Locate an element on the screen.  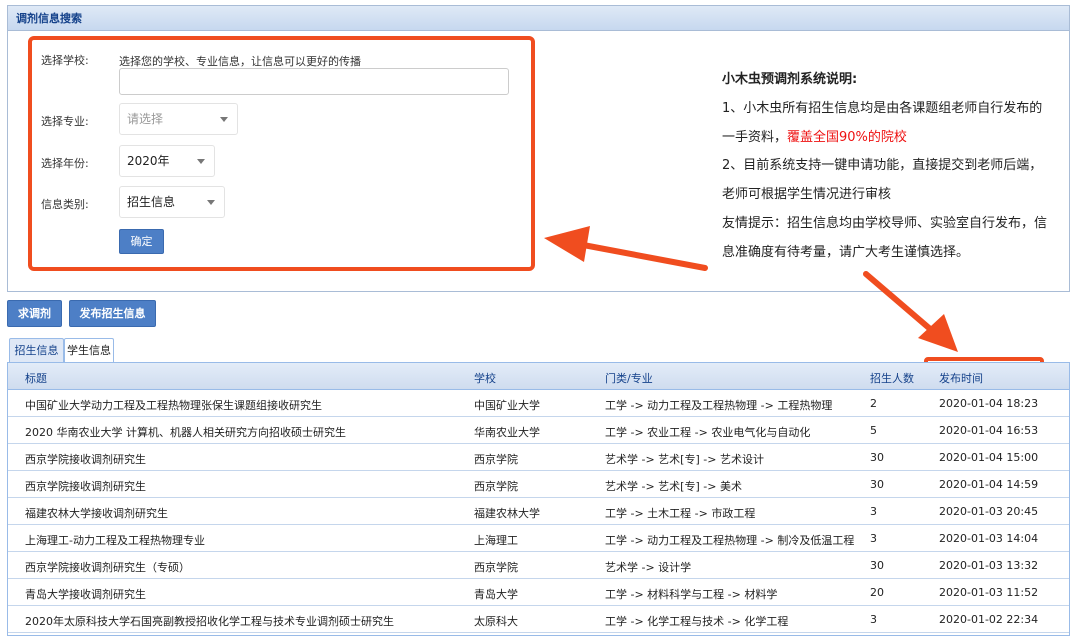
row-date: 2020-01-03 11:52 is located at coordinates (989, 592).